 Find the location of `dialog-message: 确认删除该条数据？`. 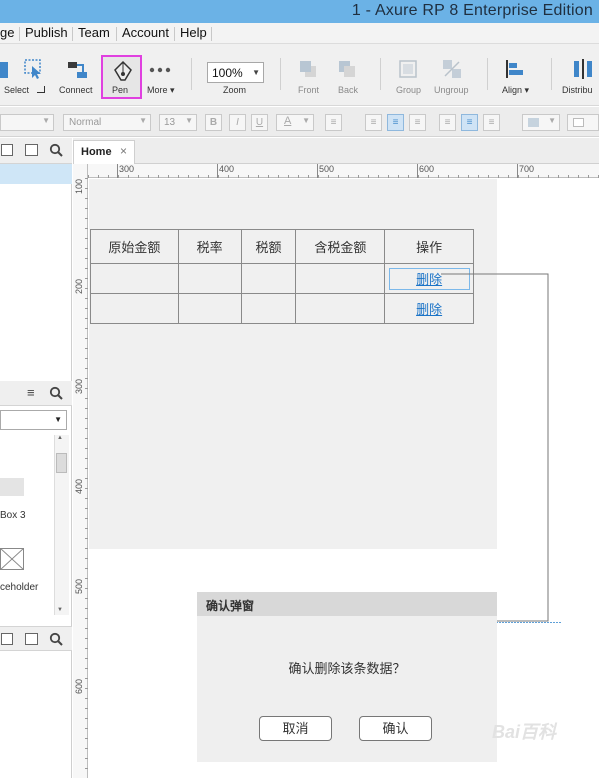

dialog-message: 确认删除该条数据？ is located at coordinates (347, 668).